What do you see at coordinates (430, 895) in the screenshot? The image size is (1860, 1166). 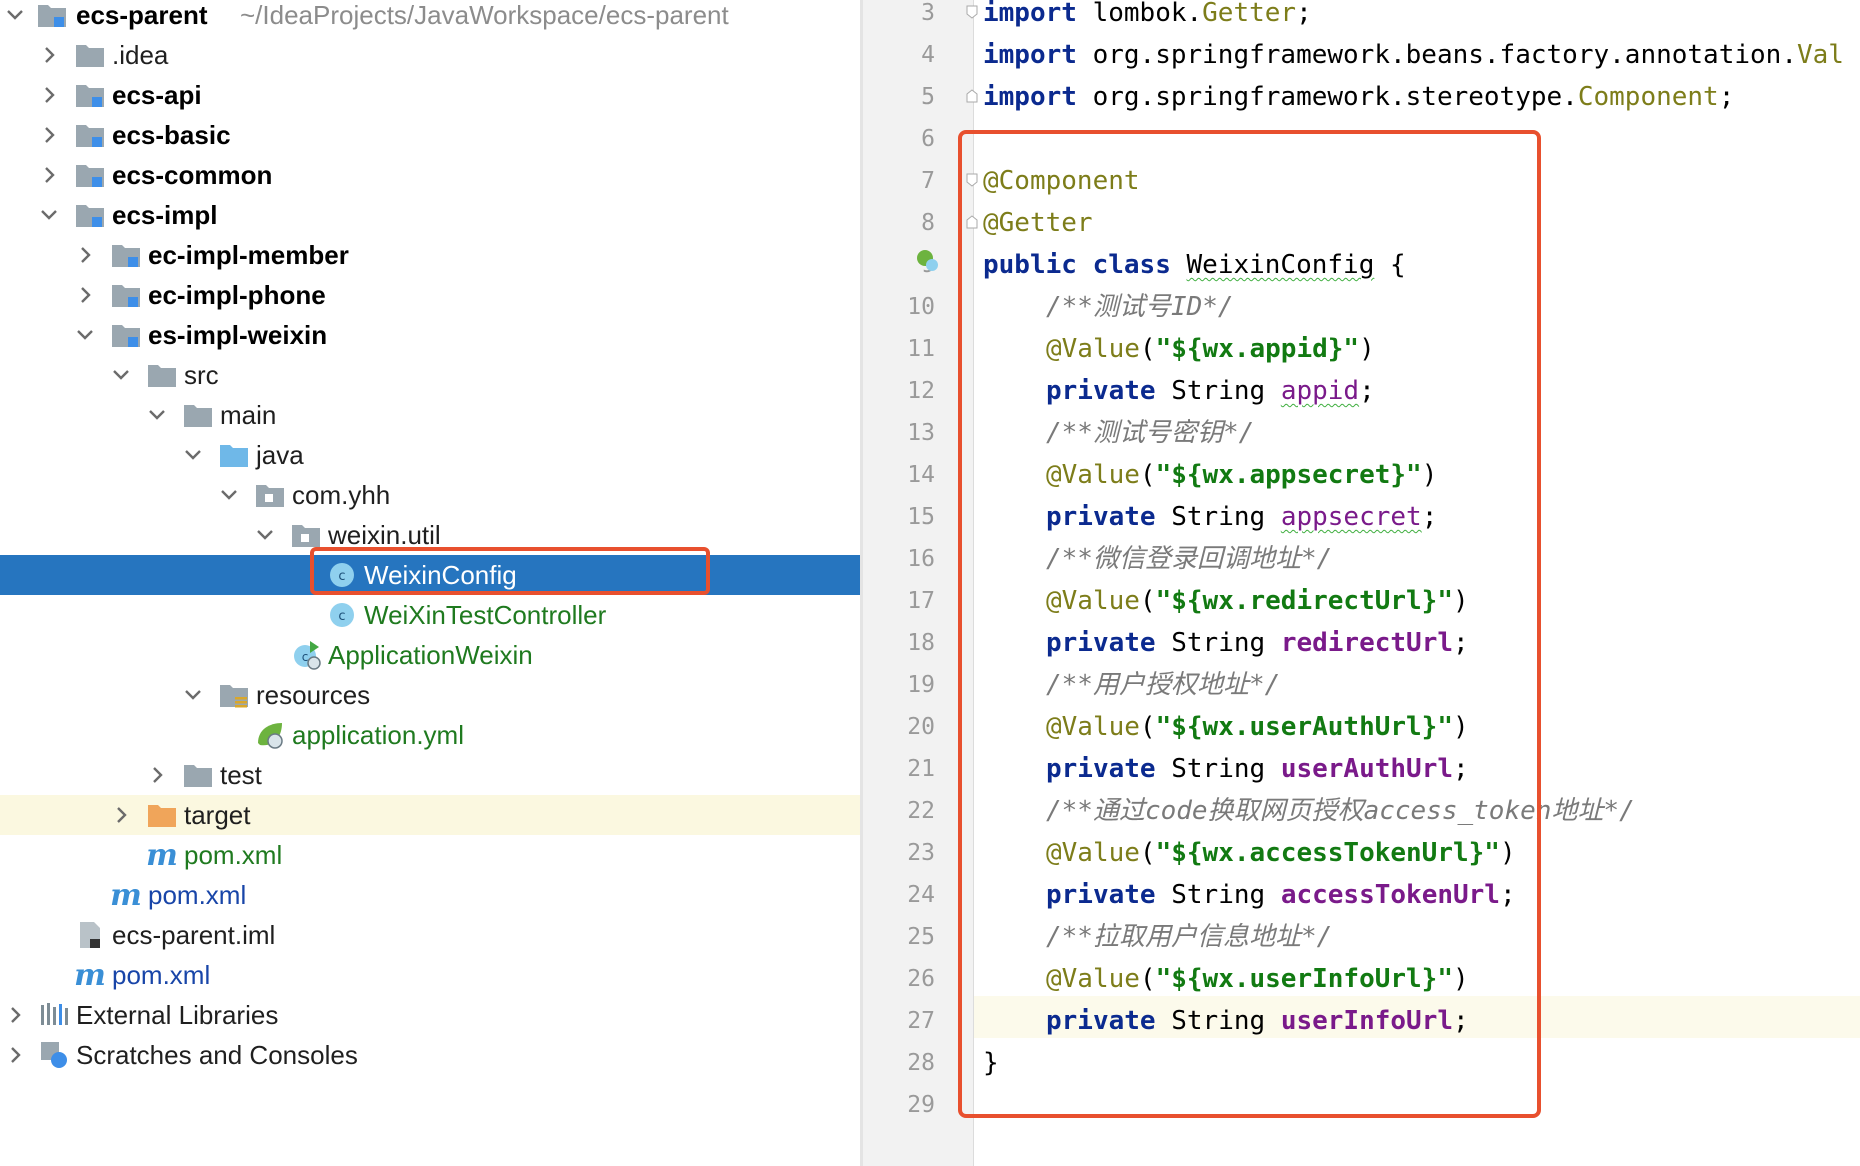 I see `tree-row-impl-pom: m pom.xml` at bounding box center [430, 895].